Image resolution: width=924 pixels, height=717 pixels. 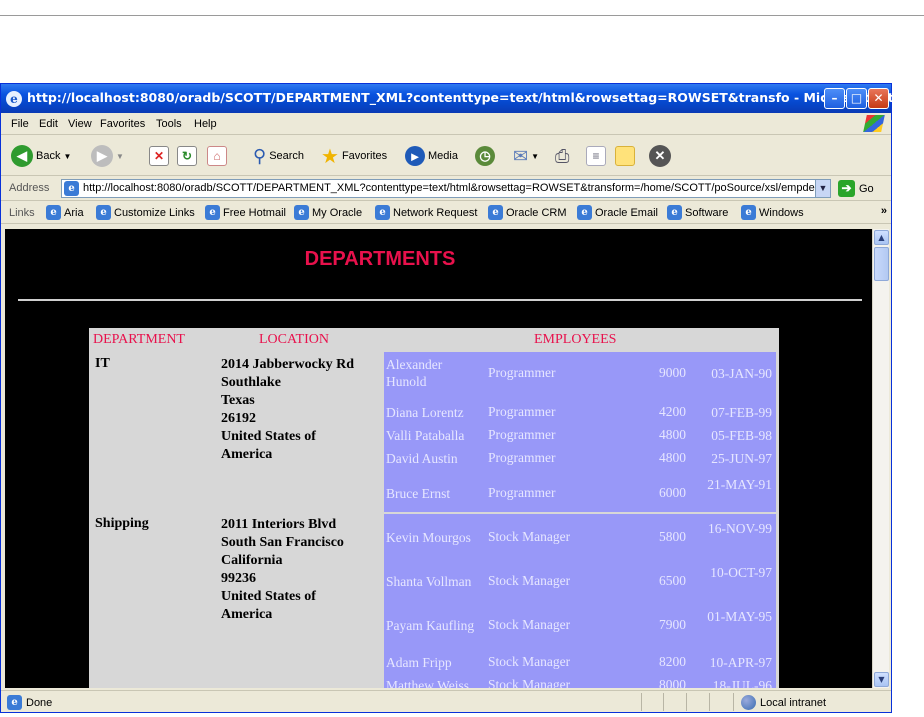 What do you see at coordinates (425, 412) in the screenshot?
I see `employee-name: Diana Lorentz` at bounding box center [425, 412].